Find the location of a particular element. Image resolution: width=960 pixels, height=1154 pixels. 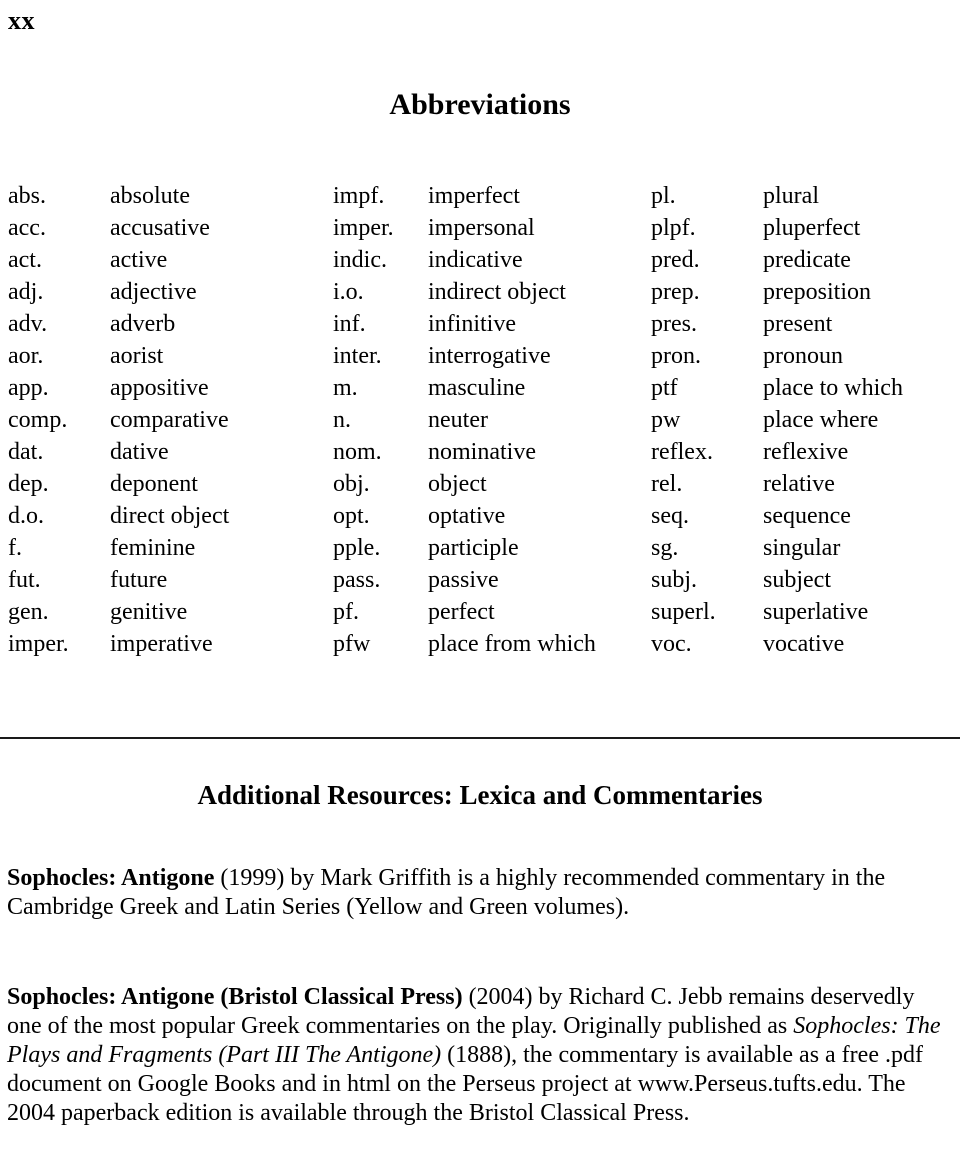

abbreviation-key: subj. is located at coordinates (674, 580).